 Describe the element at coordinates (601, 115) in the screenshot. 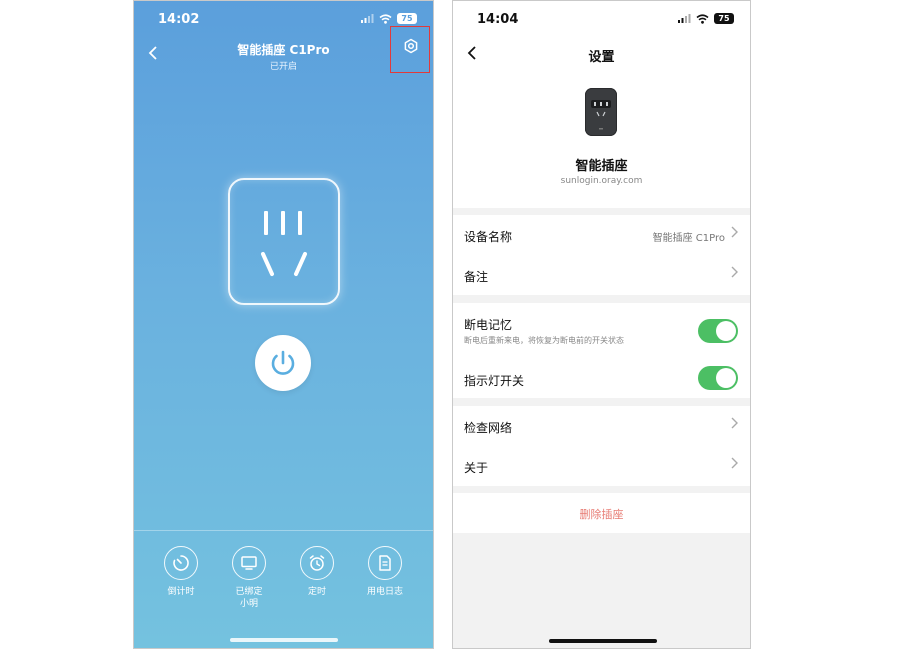

I see `plug-face-icon` at that location.